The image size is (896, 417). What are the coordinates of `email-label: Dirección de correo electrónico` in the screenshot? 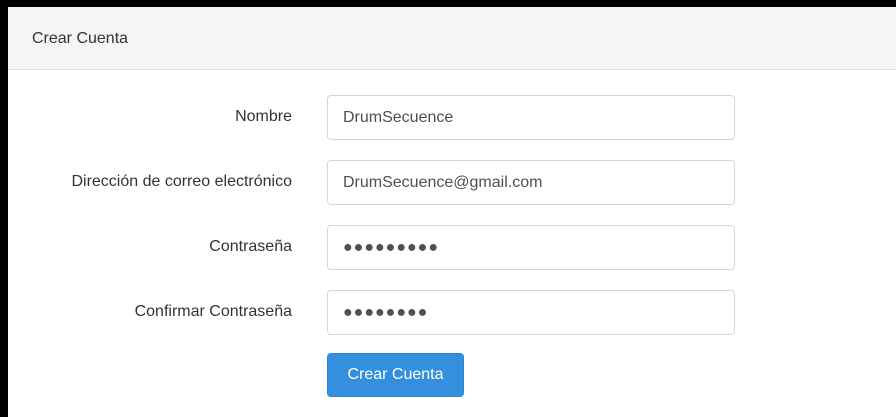 It's located at (181, 181).